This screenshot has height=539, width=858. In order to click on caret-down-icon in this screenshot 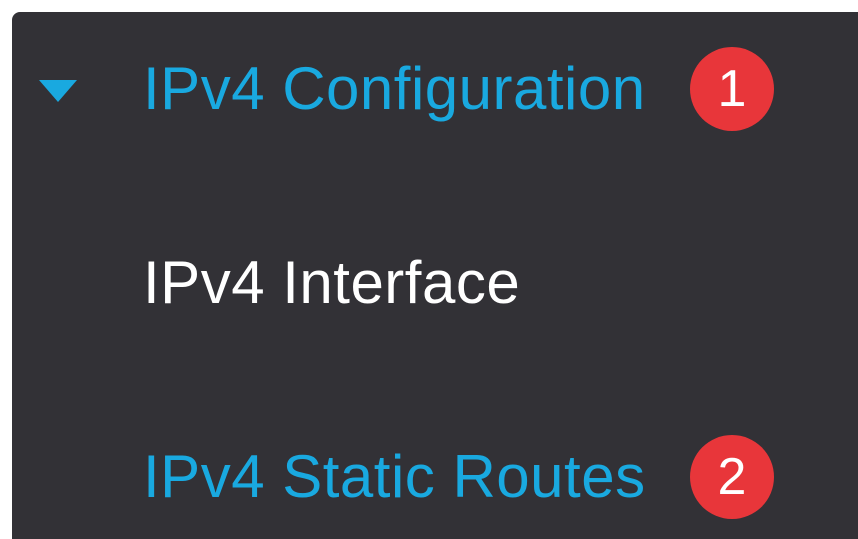, I will do `click(58, 91)`.